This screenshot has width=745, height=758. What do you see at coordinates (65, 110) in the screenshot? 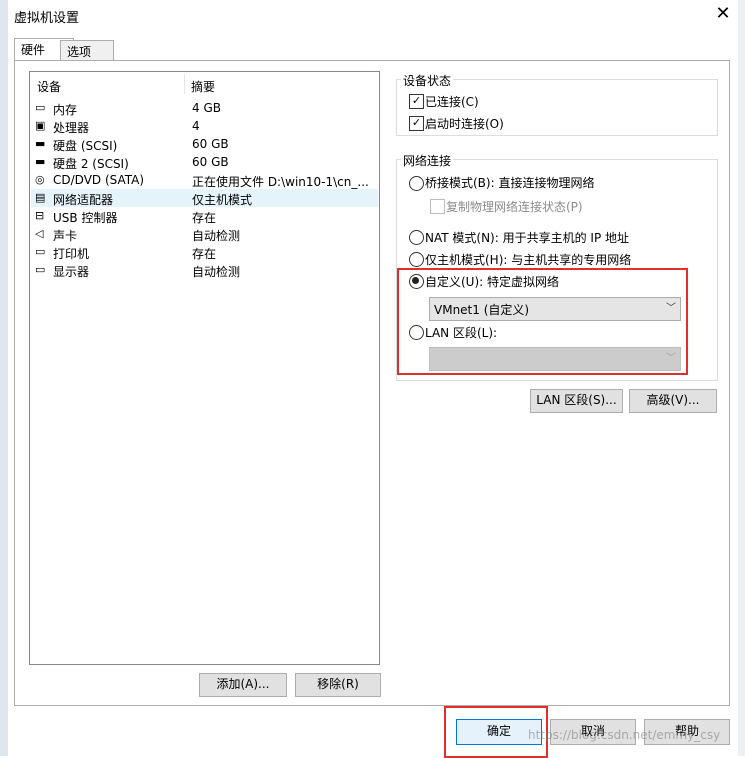
I see `device-name: 内存` at bounding box center [65, 110].